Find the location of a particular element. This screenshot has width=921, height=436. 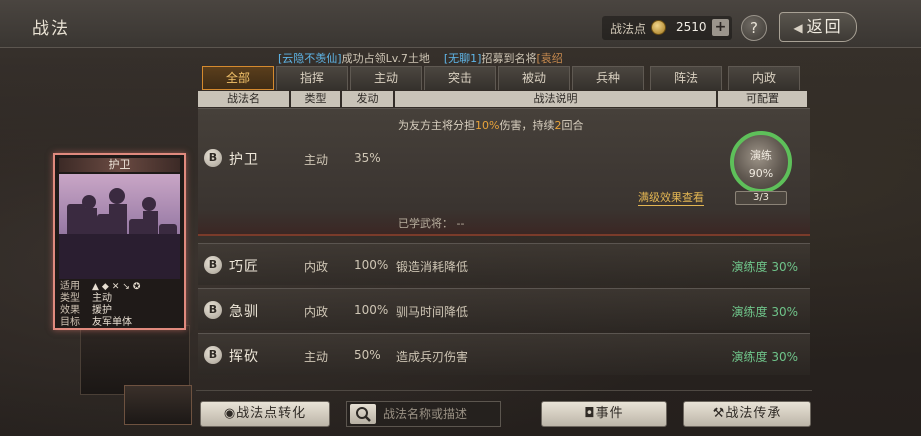

desc-highlight: 10% is located at coordinates (487, 125).